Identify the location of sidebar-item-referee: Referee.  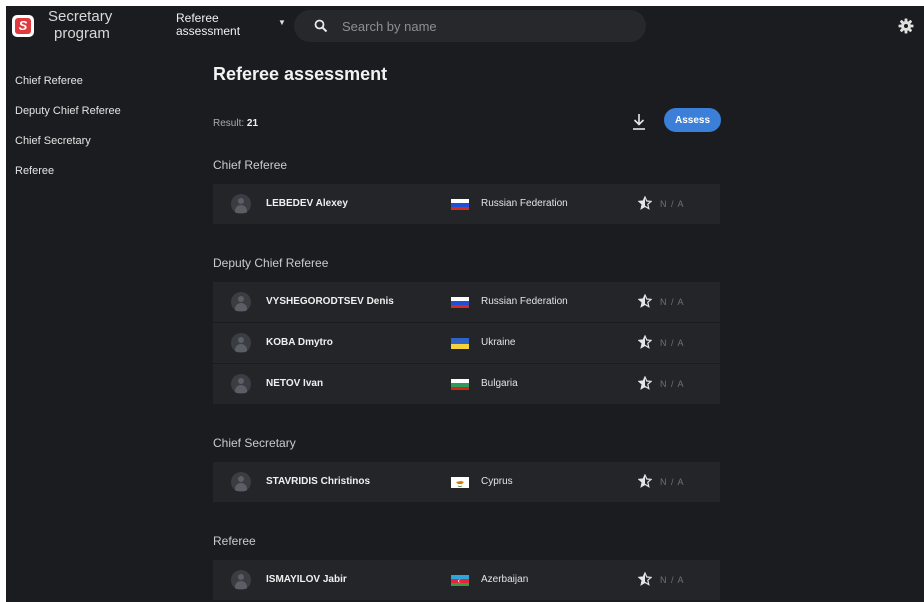
(106, 177).